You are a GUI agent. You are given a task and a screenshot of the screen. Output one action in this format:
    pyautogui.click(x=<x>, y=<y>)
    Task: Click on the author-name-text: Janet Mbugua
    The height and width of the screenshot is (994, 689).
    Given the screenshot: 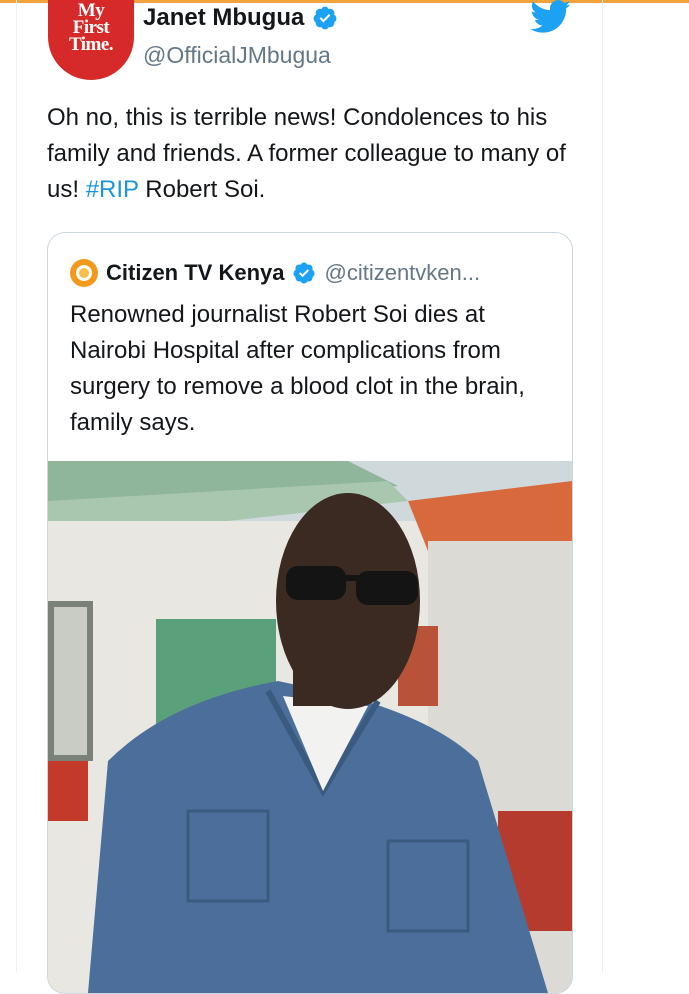 What is the action you would take?
    pyautogui.click(x=224, y=17)
    